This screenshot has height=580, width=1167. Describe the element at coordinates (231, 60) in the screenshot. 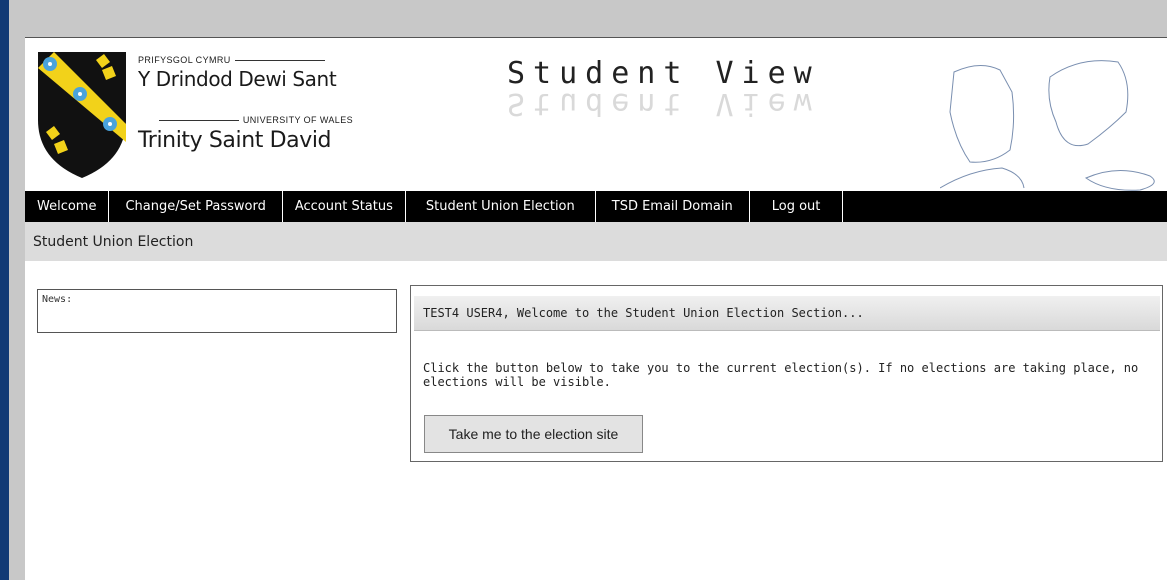

I see `logo-line-prifysgol: PRIFYSGOL CYMRU` at that location.